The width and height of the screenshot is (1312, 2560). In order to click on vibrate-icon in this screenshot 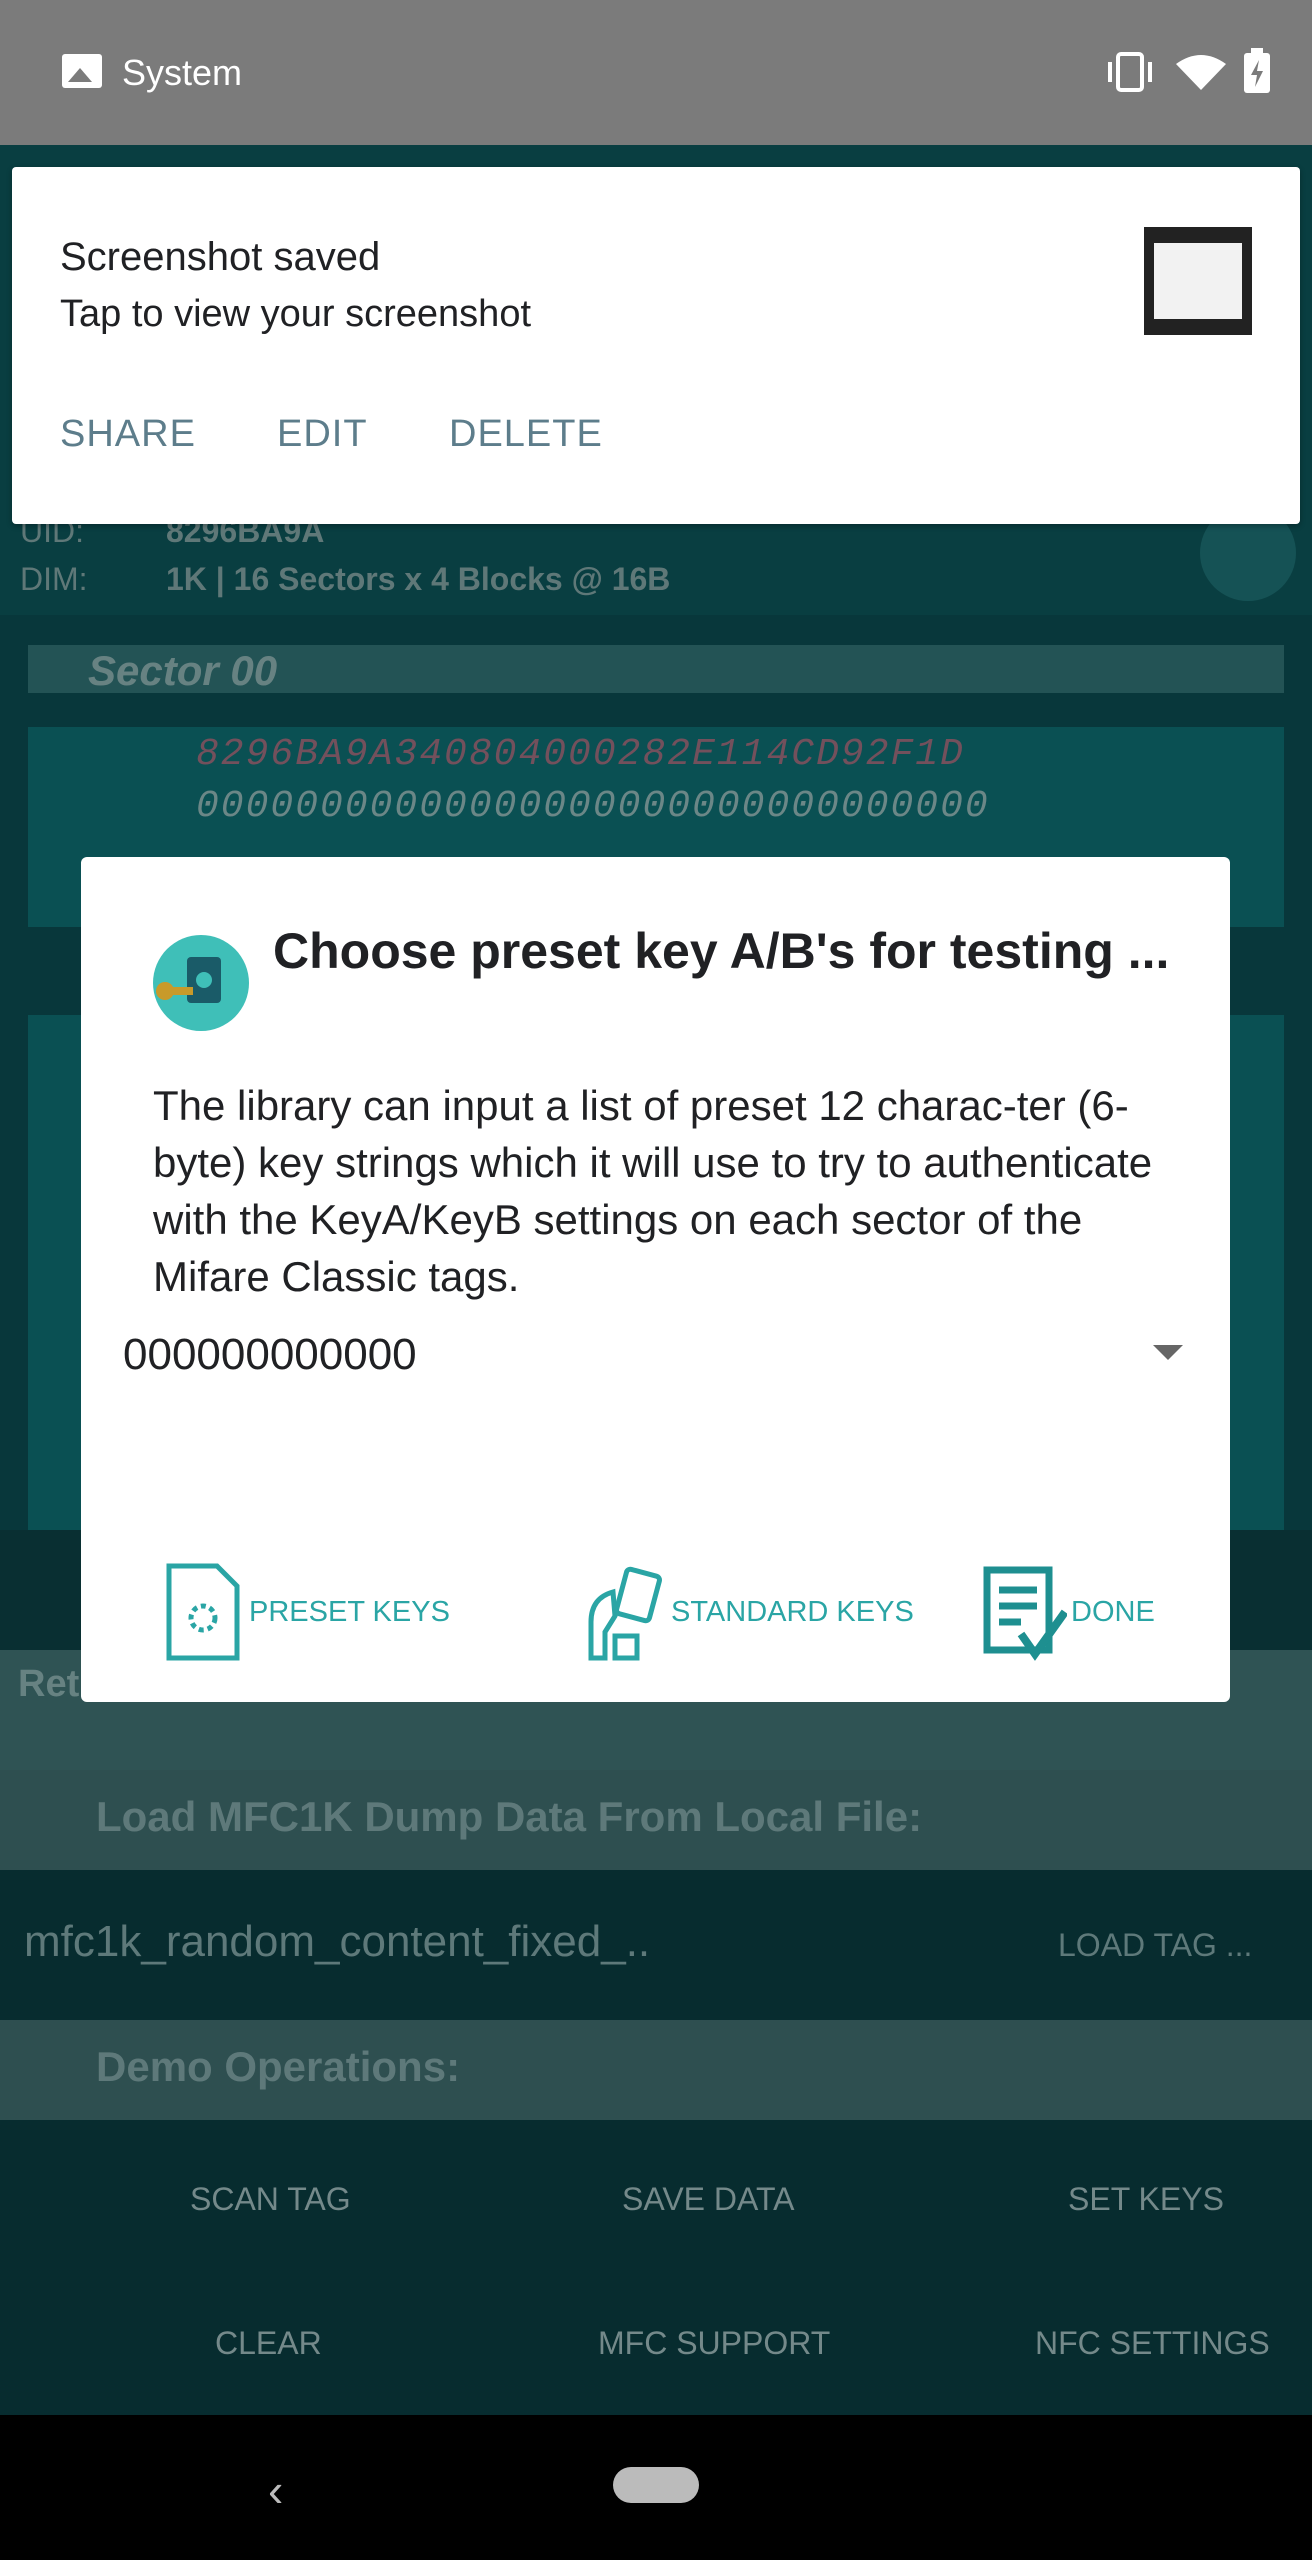, I will do `click(1130, 72)`.